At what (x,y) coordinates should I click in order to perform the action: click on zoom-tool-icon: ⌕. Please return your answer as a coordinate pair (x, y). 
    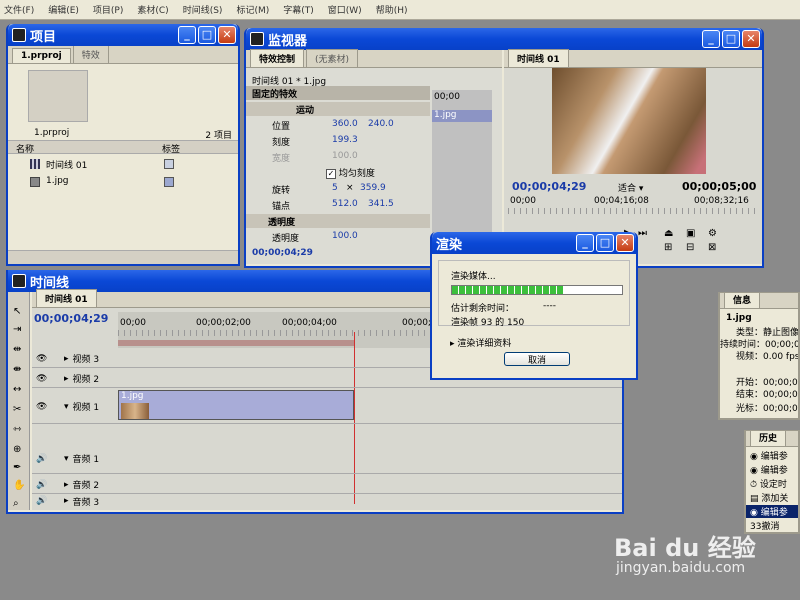
    Looking at the image, I should click on (16, 503).